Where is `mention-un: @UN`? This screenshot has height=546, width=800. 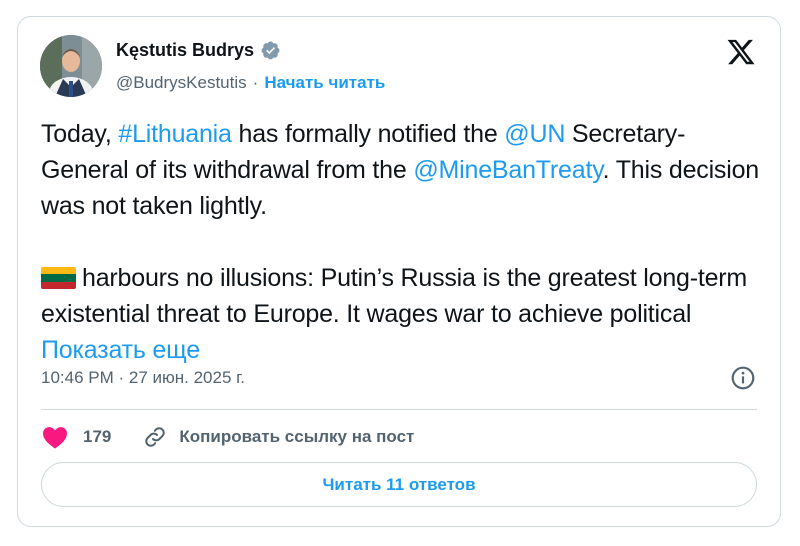
mention-un: @UN is located at coordinates (534, 134).